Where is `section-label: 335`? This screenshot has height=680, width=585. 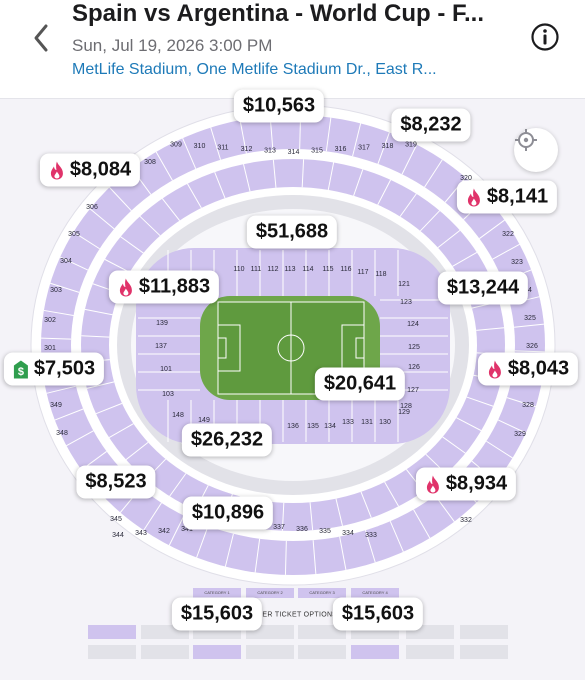 section-label: 335 is located at coordinates (325, 531).